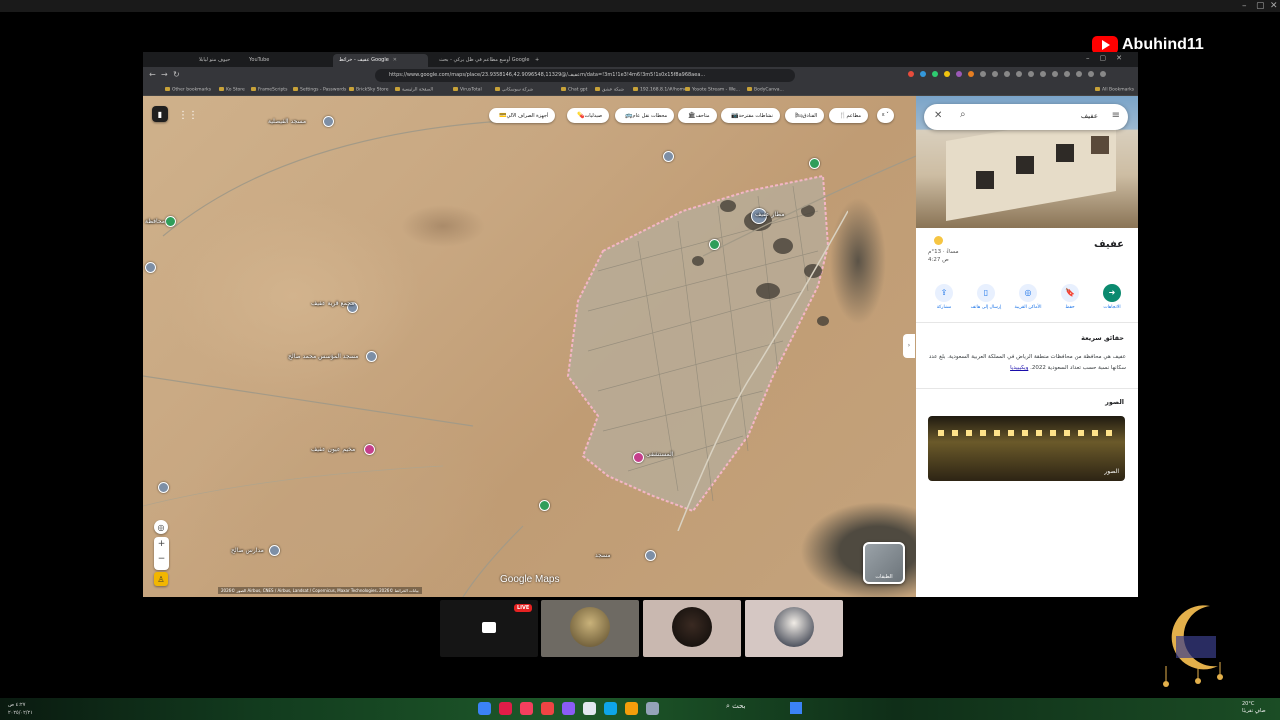  Describe the element at coordinates (1028, 297) in the screenshot. I see `nearby-button: ◎ الأماكن القريبة` at that location.